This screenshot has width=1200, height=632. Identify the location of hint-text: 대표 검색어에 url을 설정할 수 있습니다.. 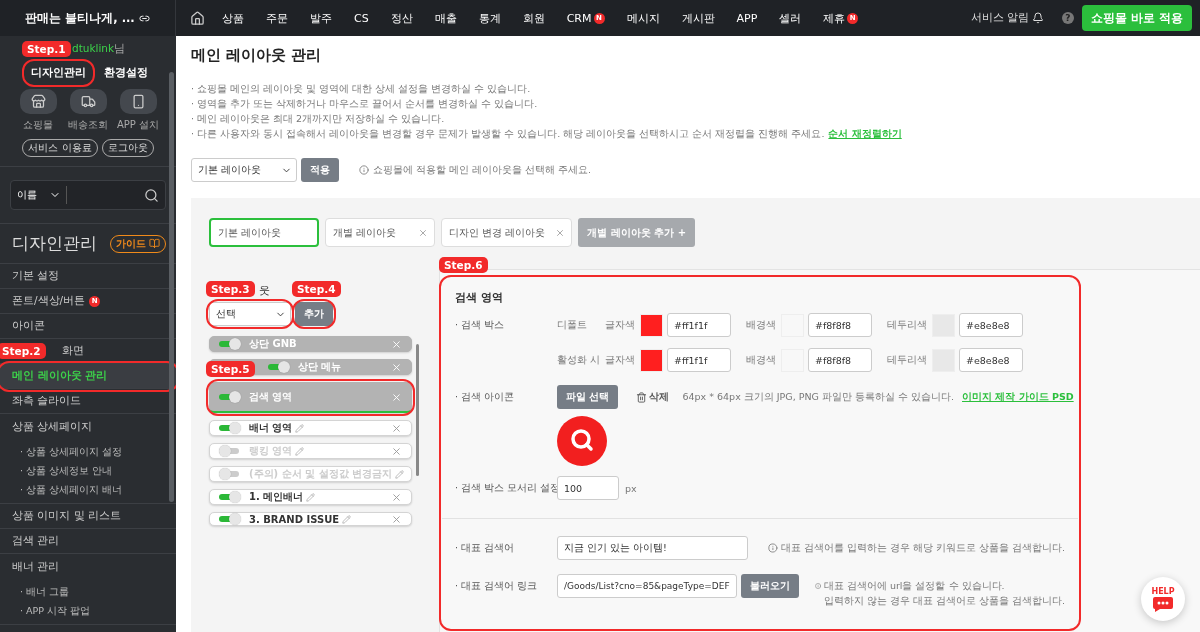
(914, 586).